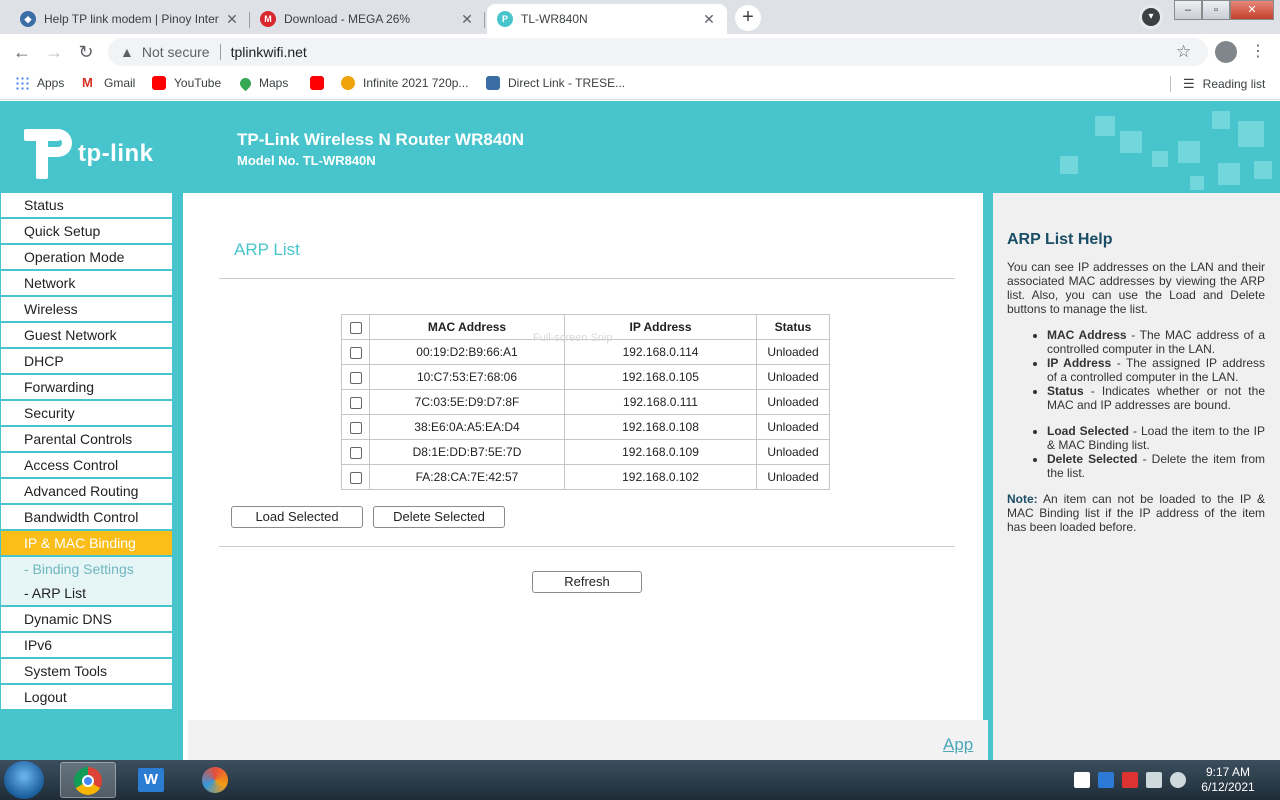 Image resolution: width=1280 pixels, height=800 pixels. I want to click on table-row: D8:1E:DD:B7:5E:7D 192.168.0.109 Unloaded, so click(585, 452).